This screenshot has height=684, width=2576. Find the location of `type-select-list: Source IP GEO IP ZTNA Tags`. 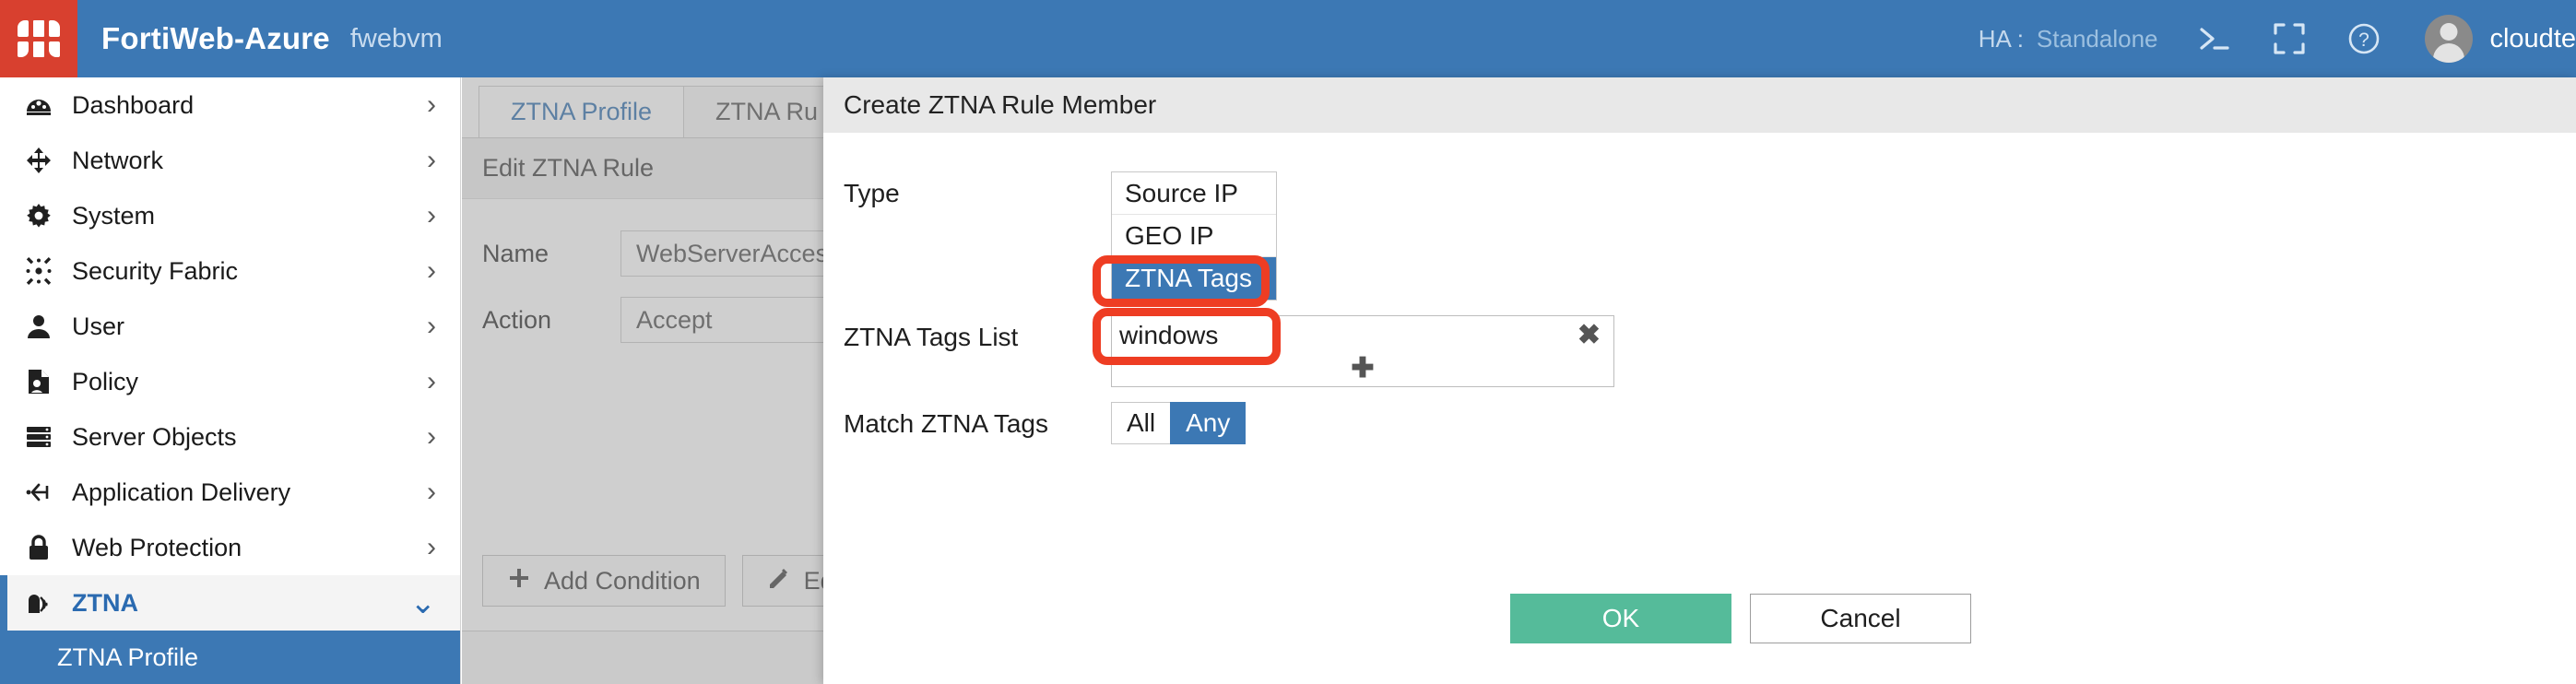

type-select-list: Source IP GEO IP ZTNA Tags is located at coordinates (1194, 236).